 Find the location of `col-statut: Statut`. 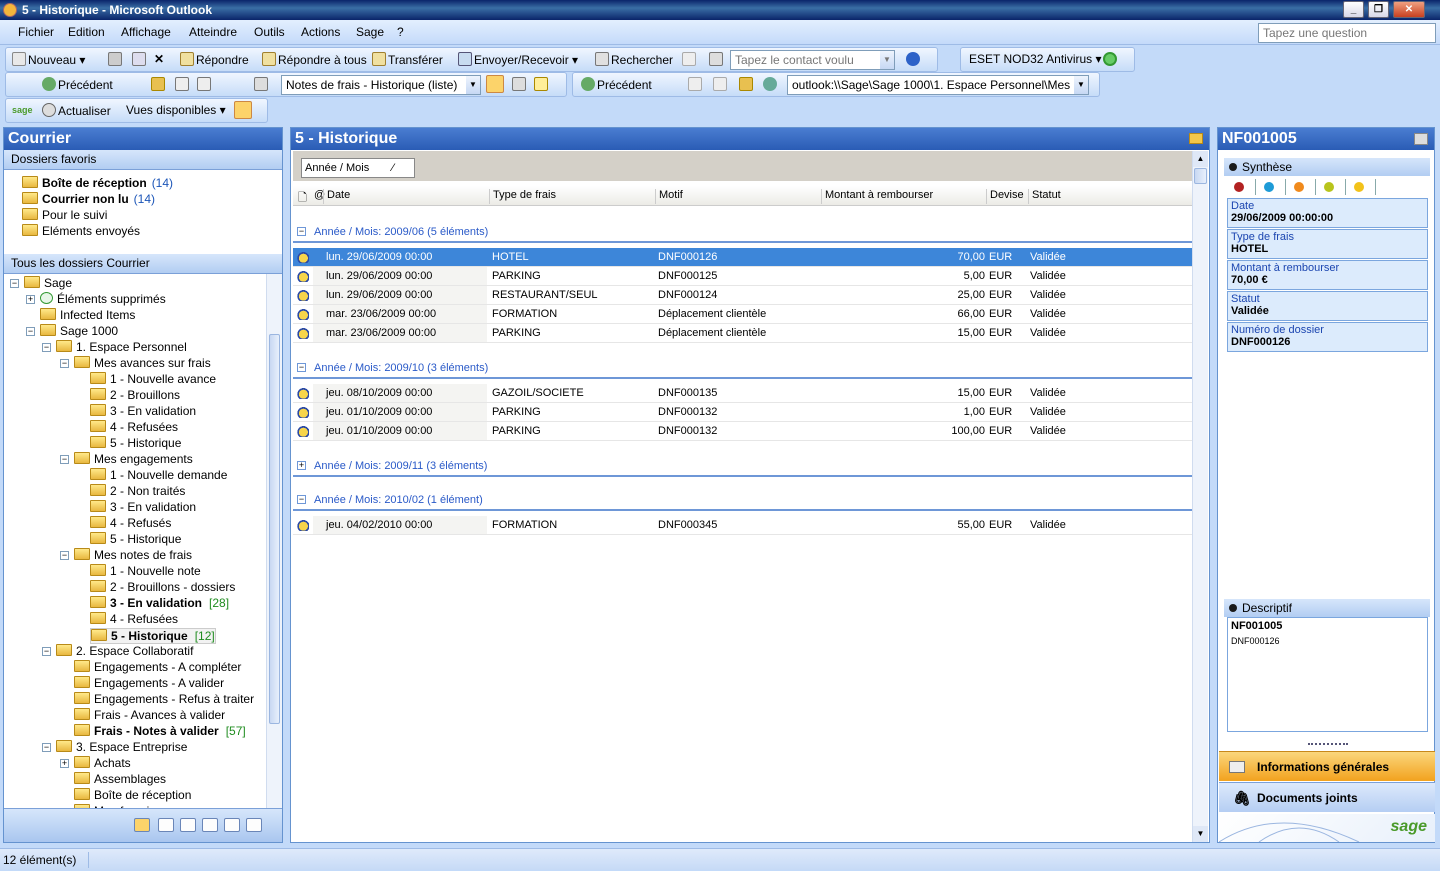

col-statut: Statut is located at coordinates (1110, 196).